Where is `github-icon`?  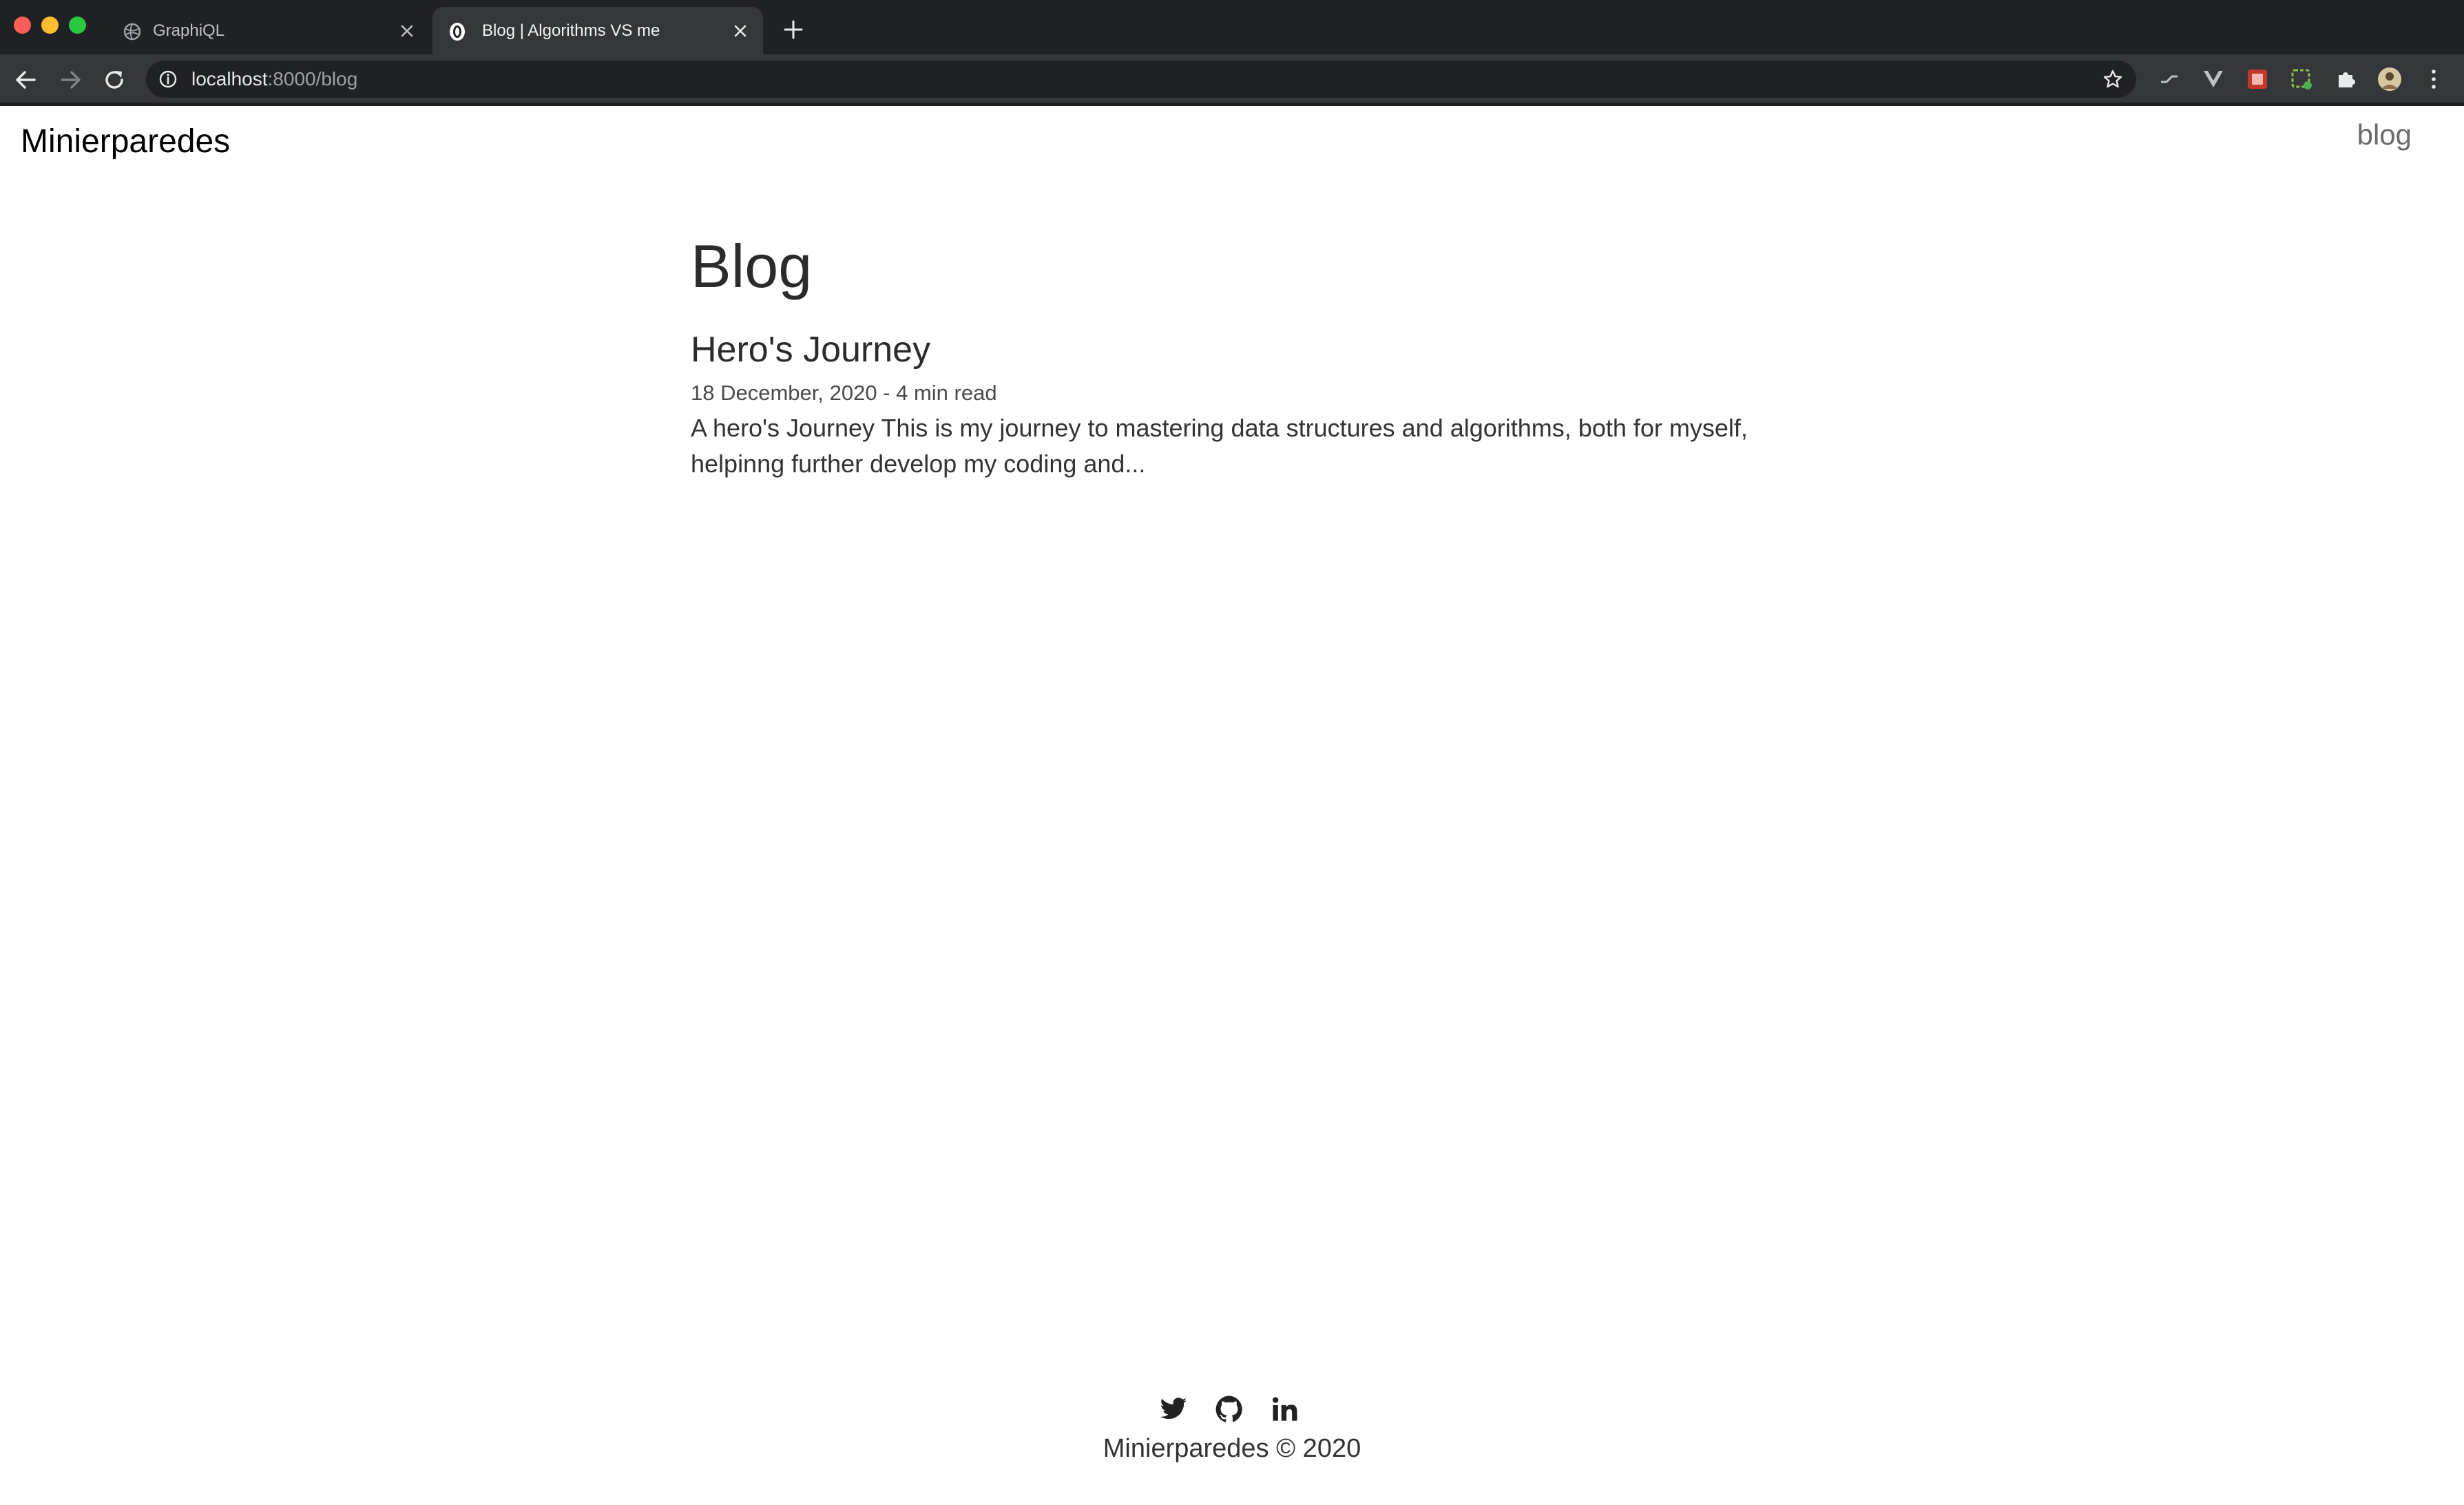 github-icon is located at coordinates (1229, 1409).